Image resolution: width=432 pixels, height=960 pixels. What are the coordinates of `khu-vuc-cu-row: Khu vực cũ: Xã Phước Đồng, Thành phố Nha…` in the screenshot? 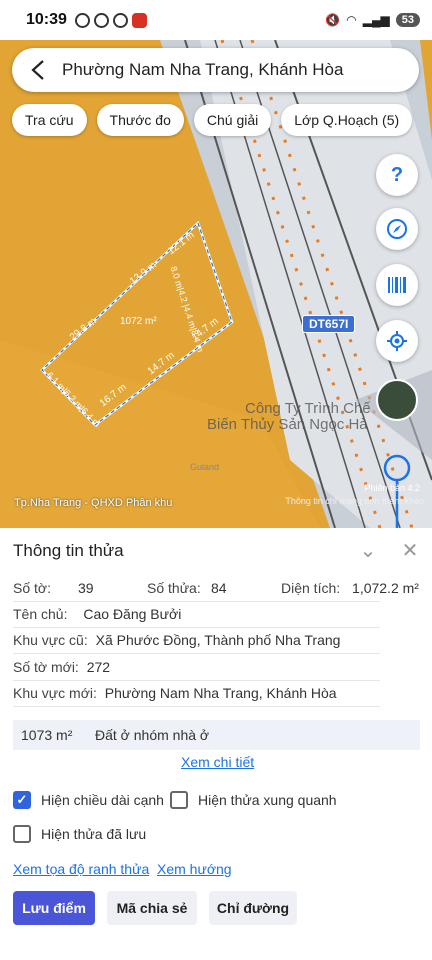 It's located at (176, 640).